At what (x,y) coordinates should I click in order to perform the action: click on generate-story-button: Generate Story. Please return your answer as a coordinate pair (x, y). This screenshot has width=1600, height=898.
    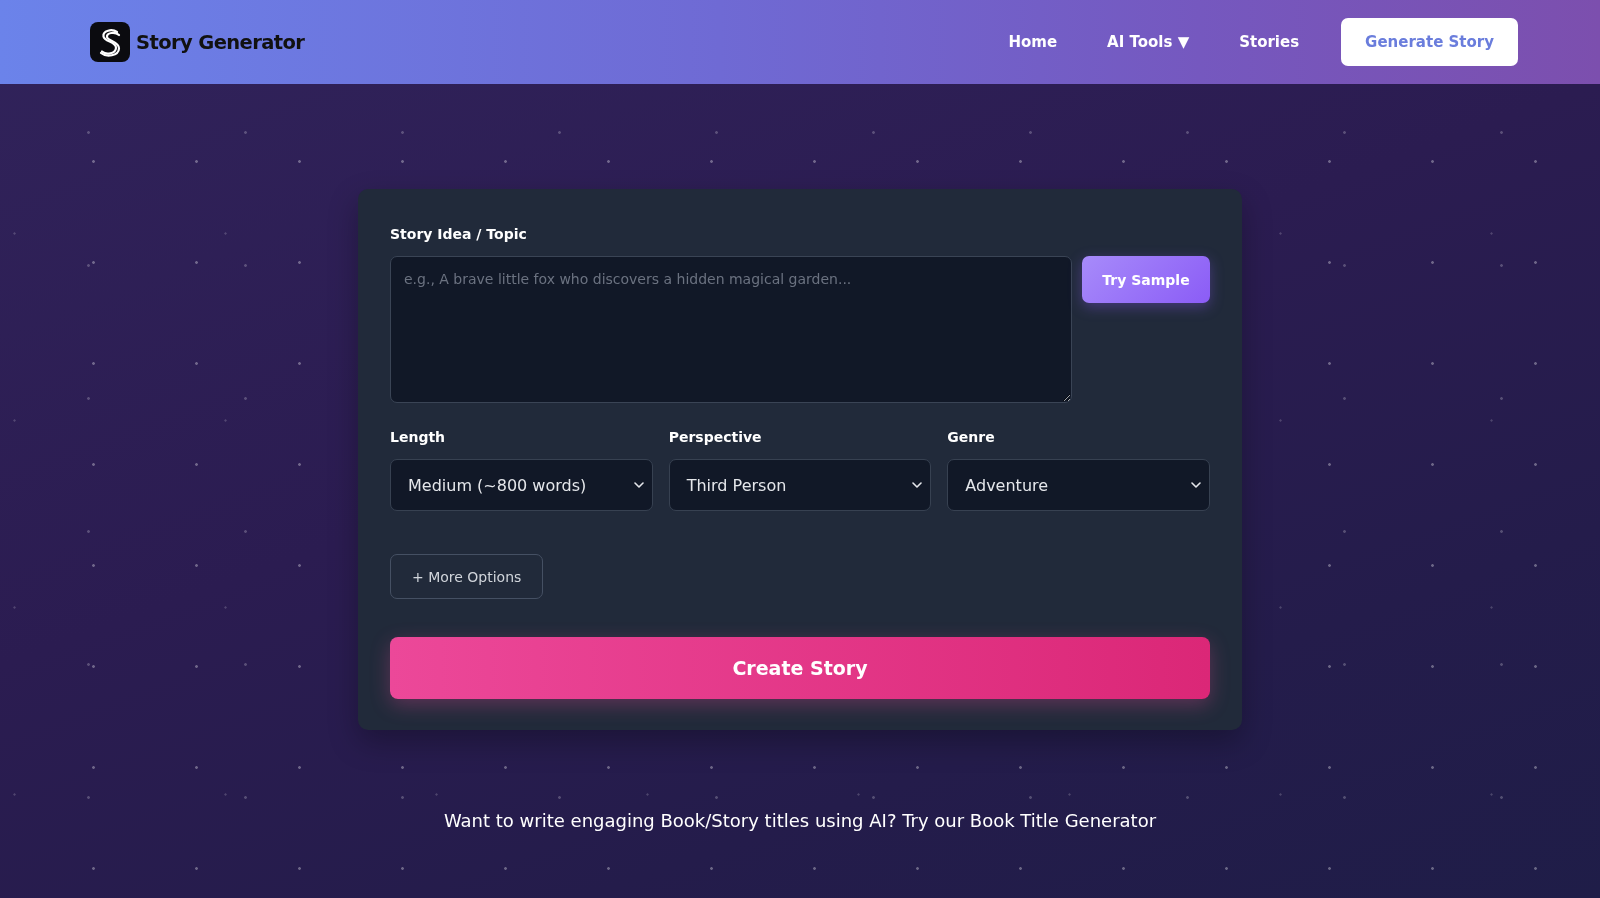
    Looking at the image, I should click on (1429, 42).